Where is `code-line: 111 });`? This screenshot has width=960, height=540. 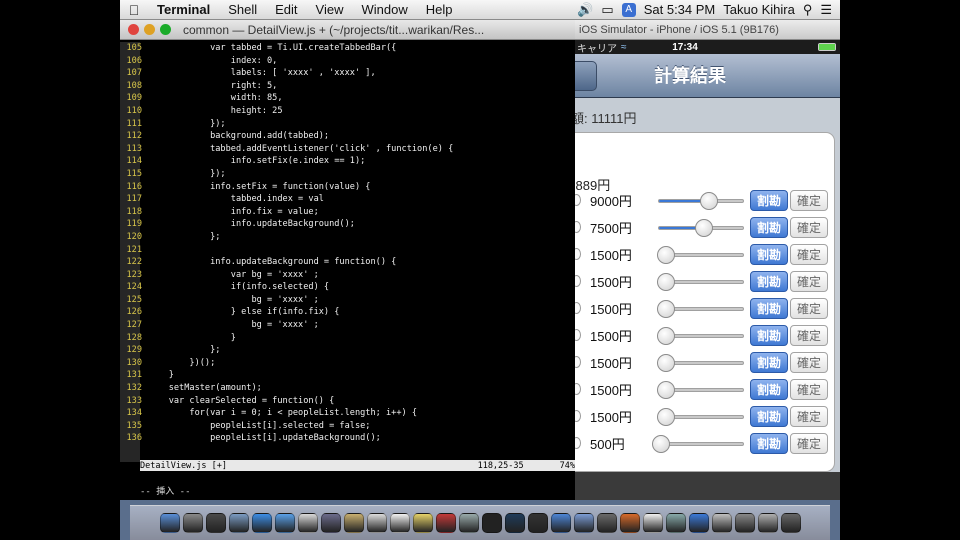 code-line: 111 }); is located at coordinates (347, 124).